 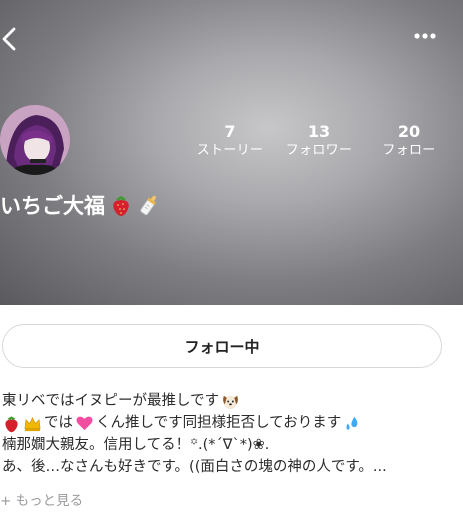 What do you see at coordinates (230, 131) in the screenshot?
I see `stories-count: 7` at bounding box center [230, 131].